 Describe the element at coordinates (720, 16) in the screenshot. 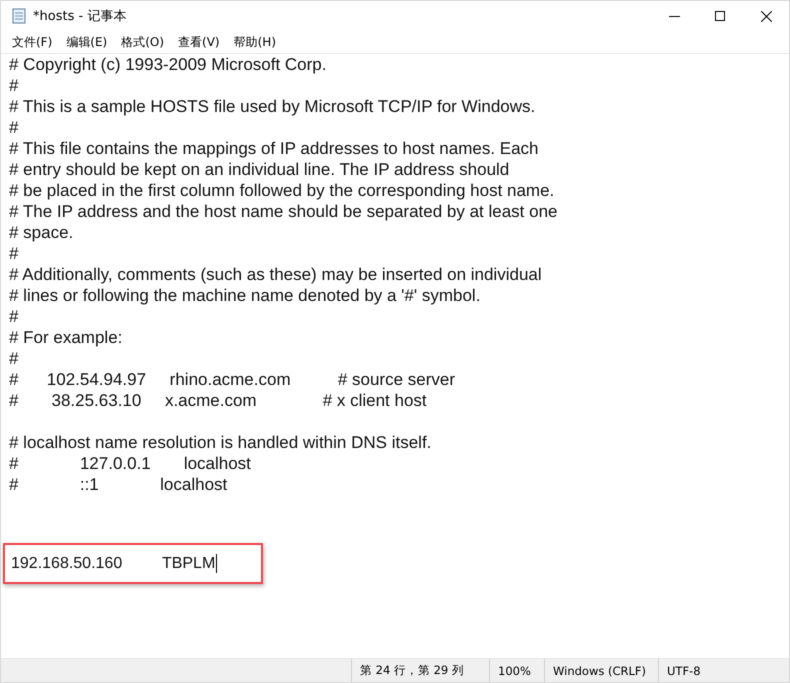

I see `maximize-icon` at that location.